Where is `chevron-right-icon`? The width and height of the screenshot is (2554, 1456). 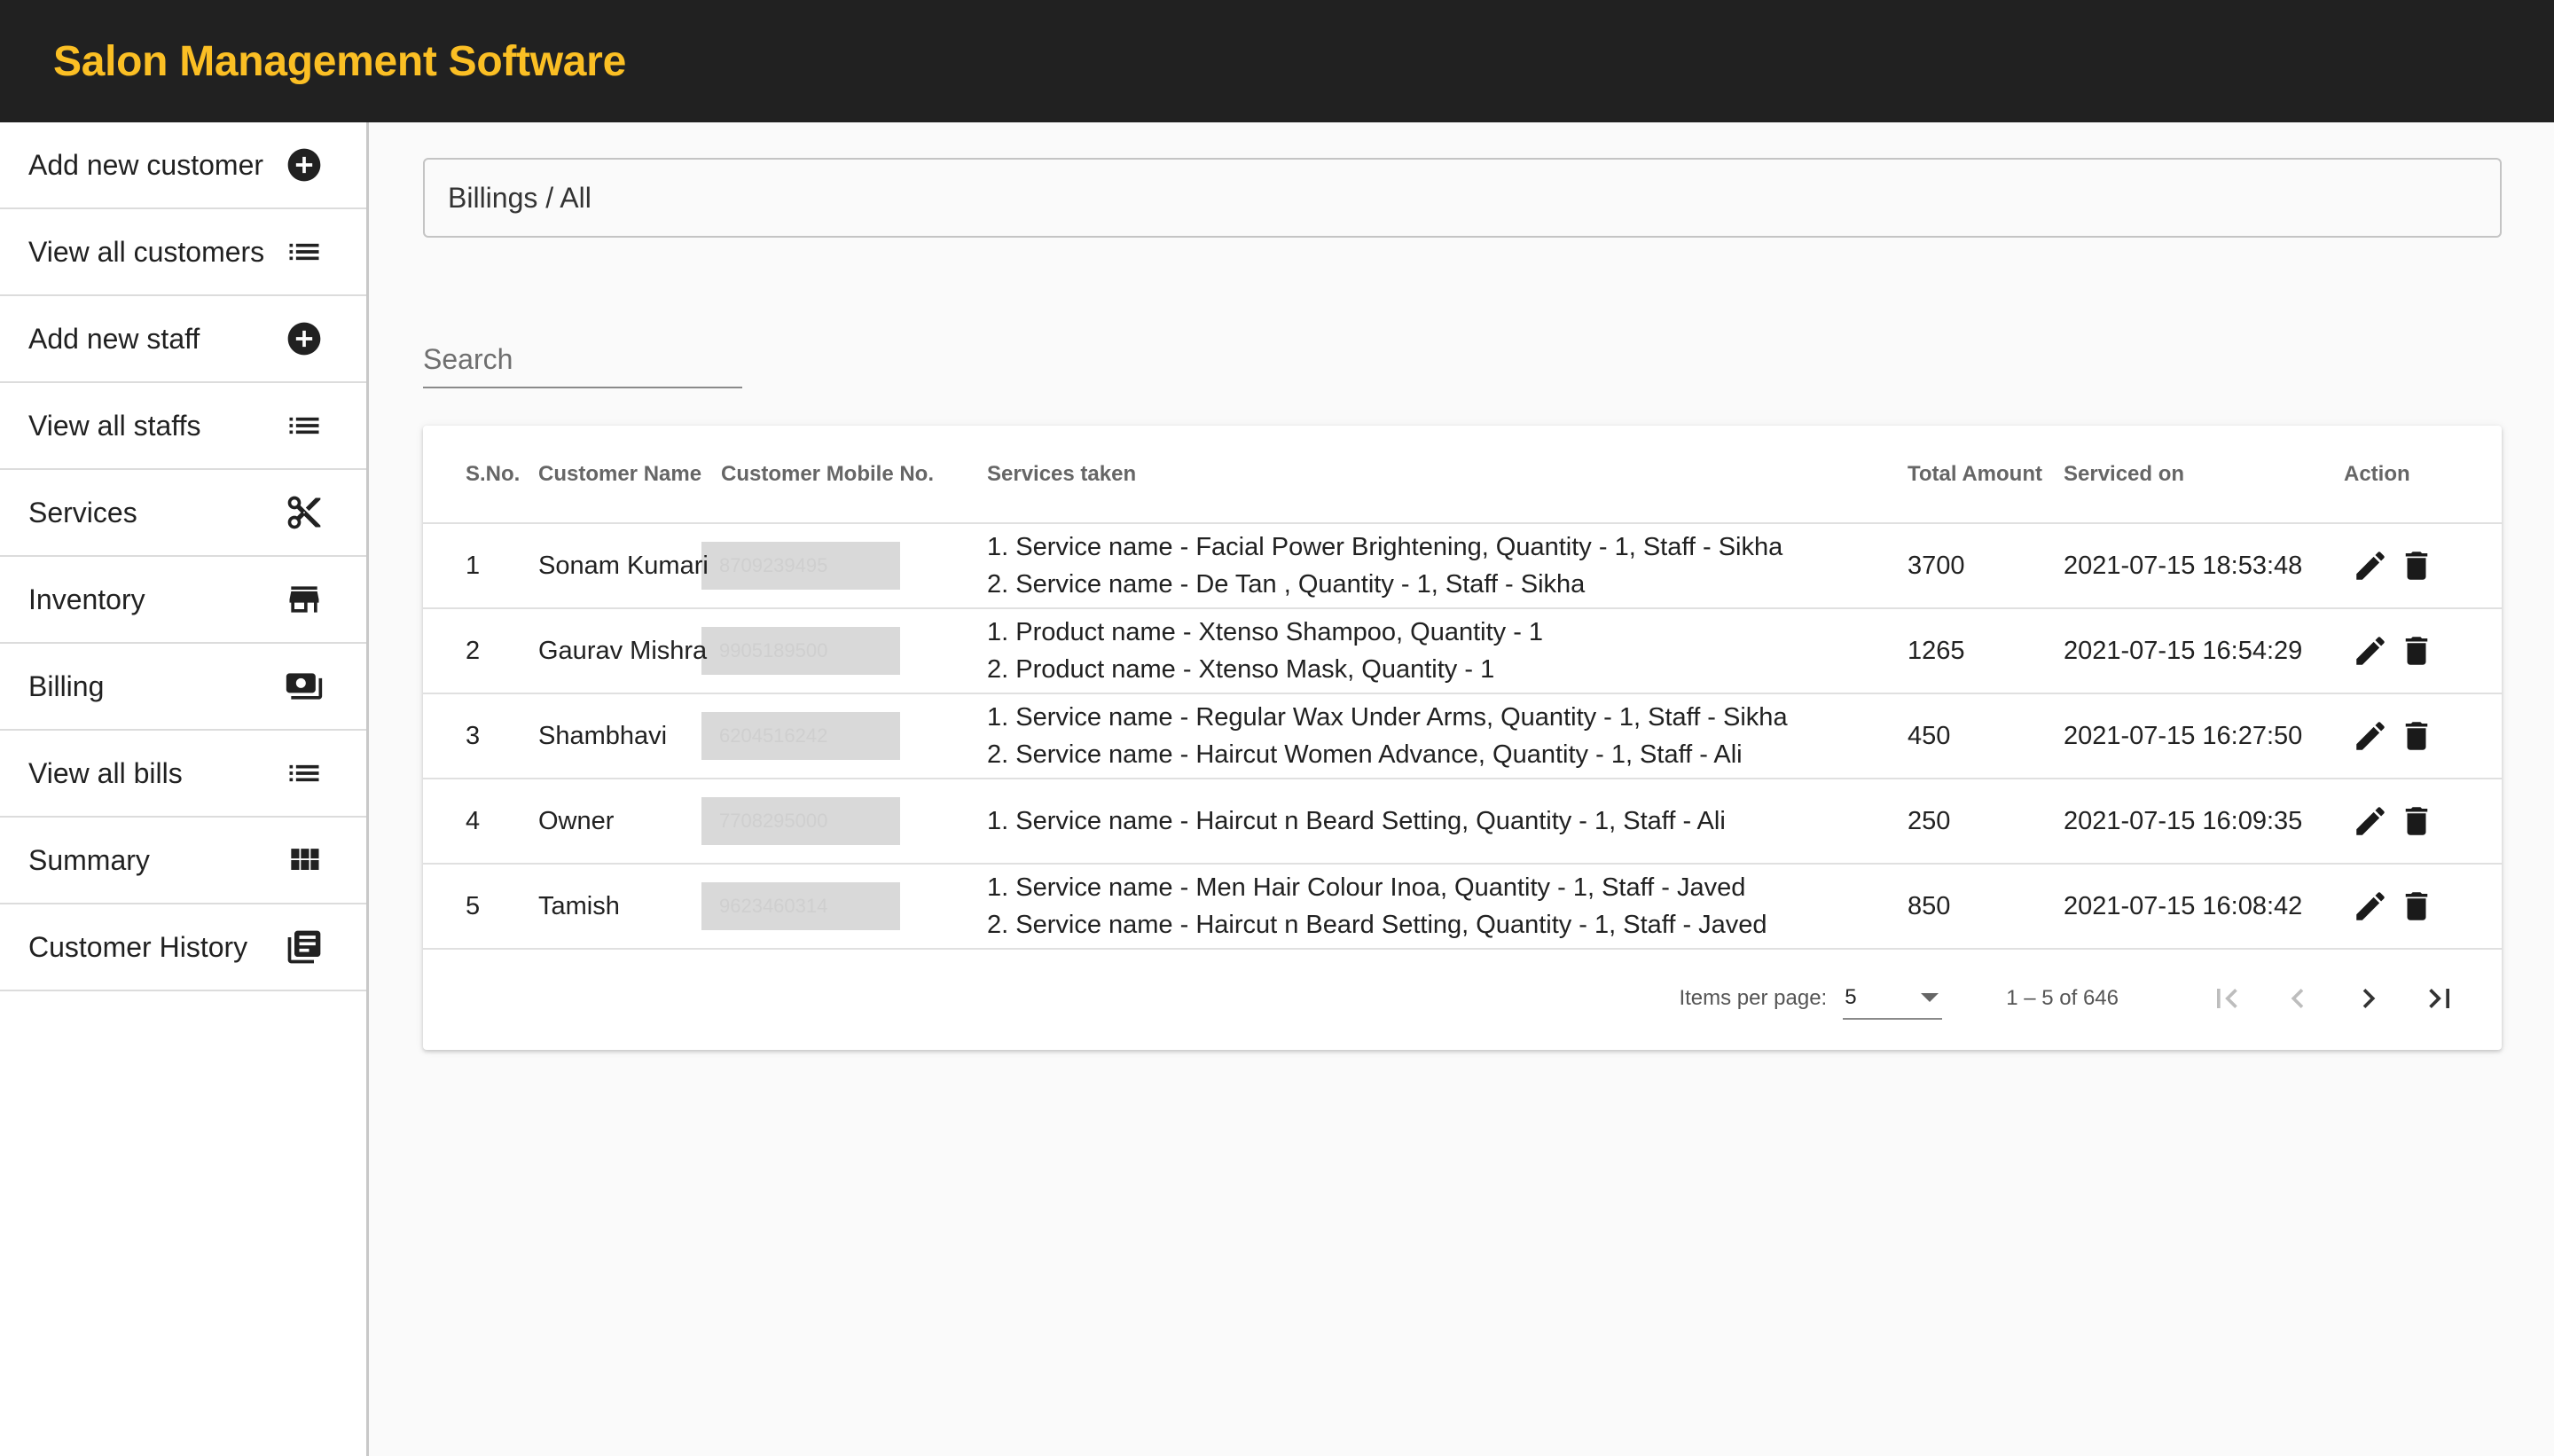
chevron-right-icon is located at coordinates (2369, 998).